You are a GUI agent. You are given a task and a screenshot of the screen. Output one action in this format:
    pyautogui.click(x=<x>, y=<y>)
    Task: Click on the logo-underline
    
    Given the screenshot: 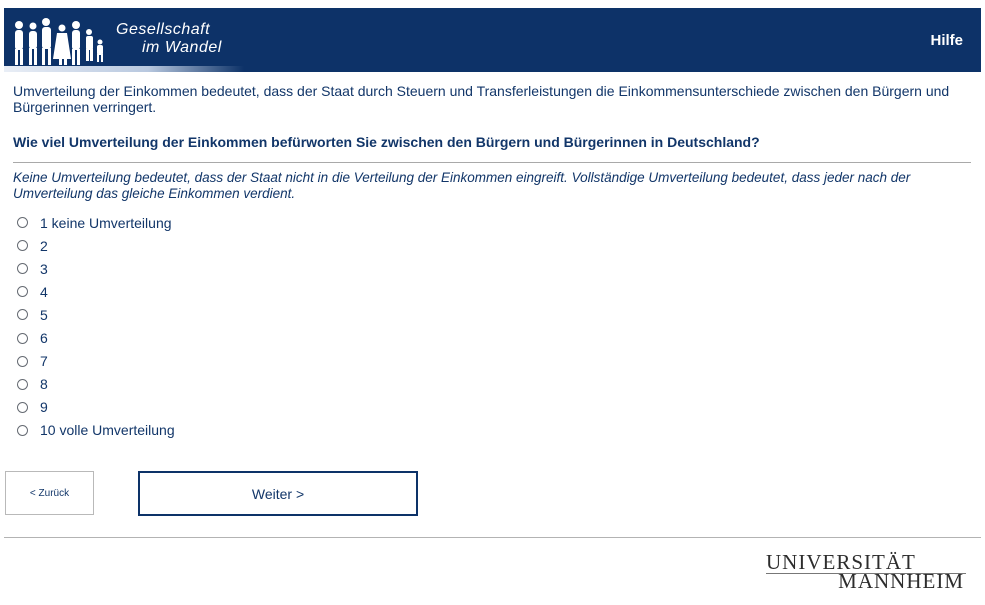 What is the action you would take?
    pyautogui.click(x=124, y=69)
    